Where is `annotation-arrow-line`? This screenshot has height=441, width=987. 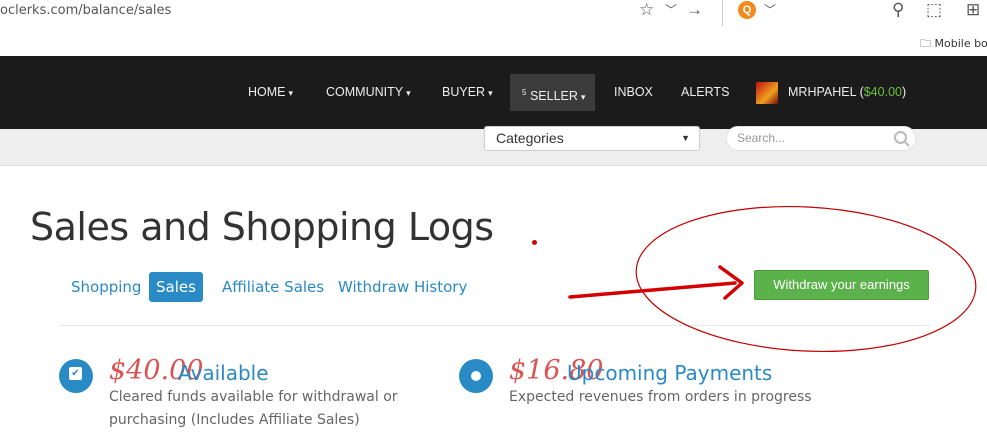 annotation-arrow-line is located at coordinates (652, 290).